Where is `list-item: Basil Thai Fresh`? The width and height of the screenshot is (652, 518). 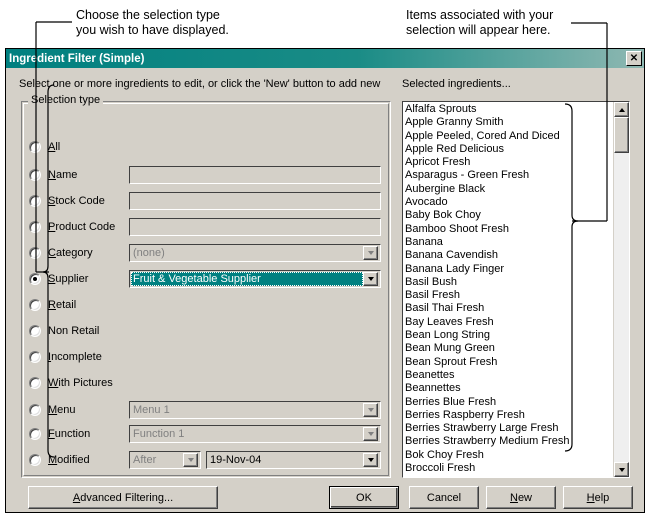
list-item: Basil Thai Fresh is located at coordinates (509, 308).